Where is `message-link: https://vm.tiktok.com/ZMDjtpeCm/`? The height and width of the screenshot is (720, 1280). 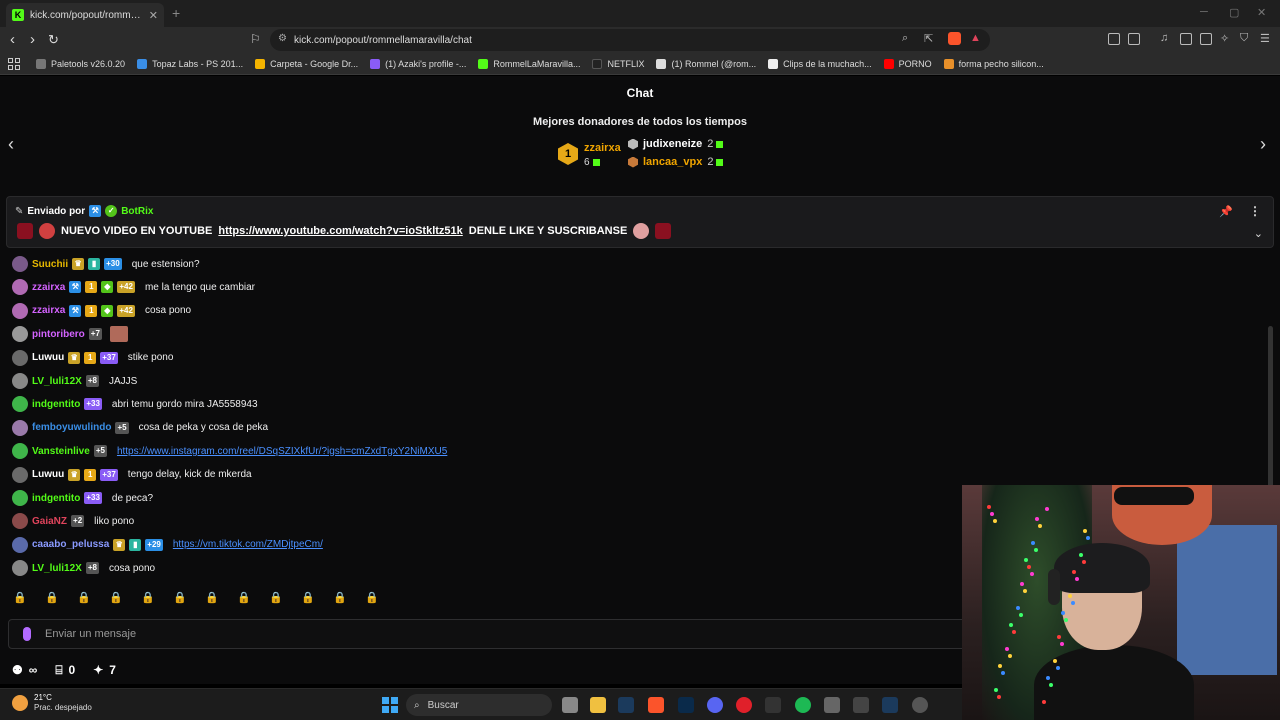
message-link: https://vm.tiktok.com/ZMDjtpeCm/ is located at coordinates (248, 544).